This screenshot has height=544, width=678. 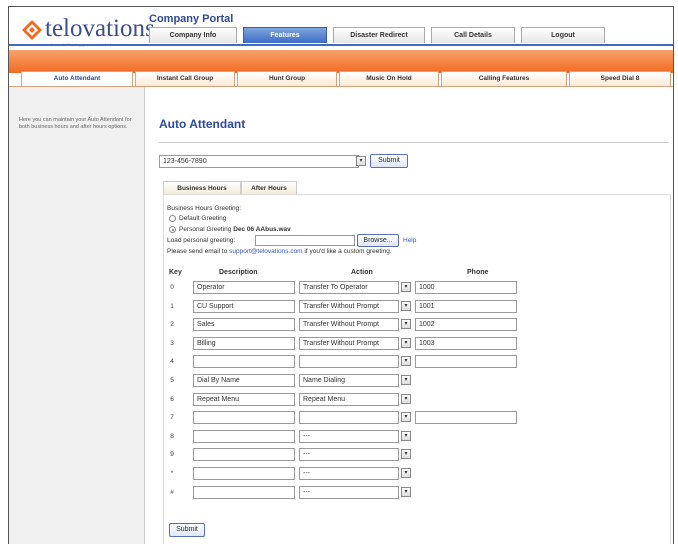 What do you see at coordinates (244, 287) in the screenshot?
I see `description-input: Operator` at bounding box center [244, 287].